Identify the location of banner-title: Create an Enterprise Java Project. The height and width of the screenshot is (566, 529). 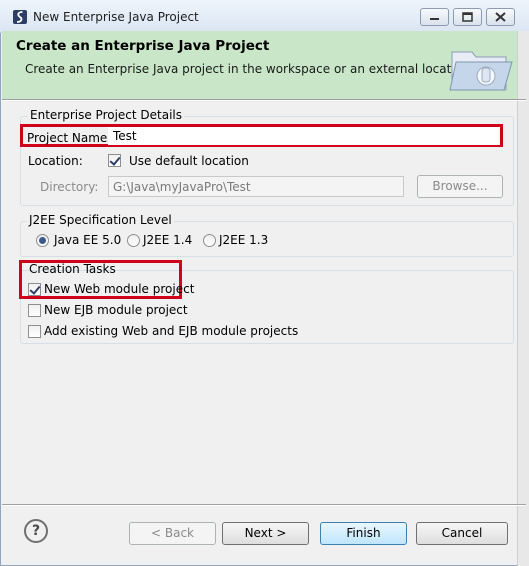
(143, 46).